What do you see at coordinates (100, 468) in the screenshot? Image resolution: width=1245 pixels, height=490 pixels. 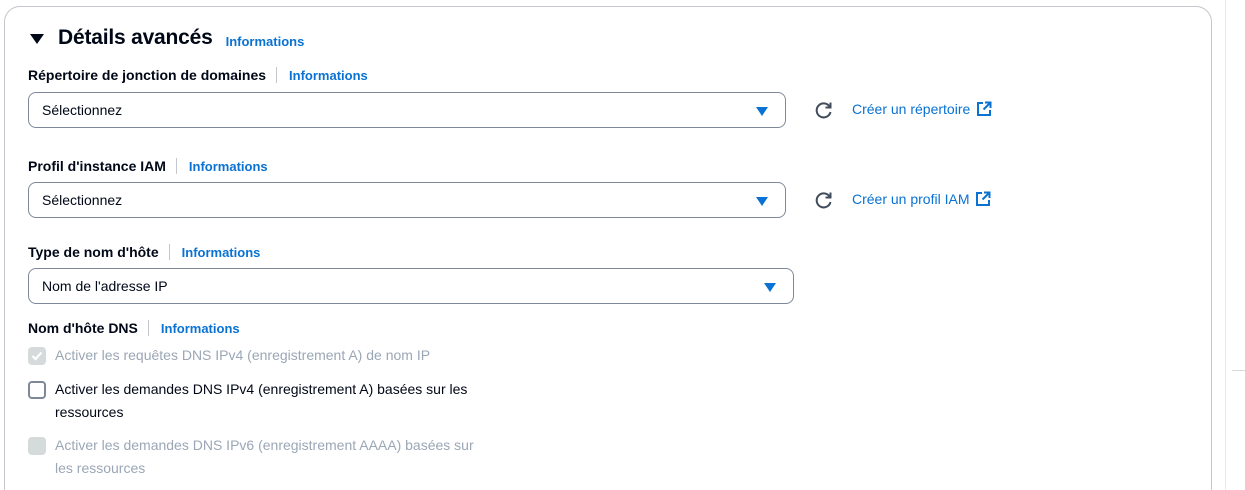 I see `dns-option-label-line2: les ressources` at bounding box center [100, 468].